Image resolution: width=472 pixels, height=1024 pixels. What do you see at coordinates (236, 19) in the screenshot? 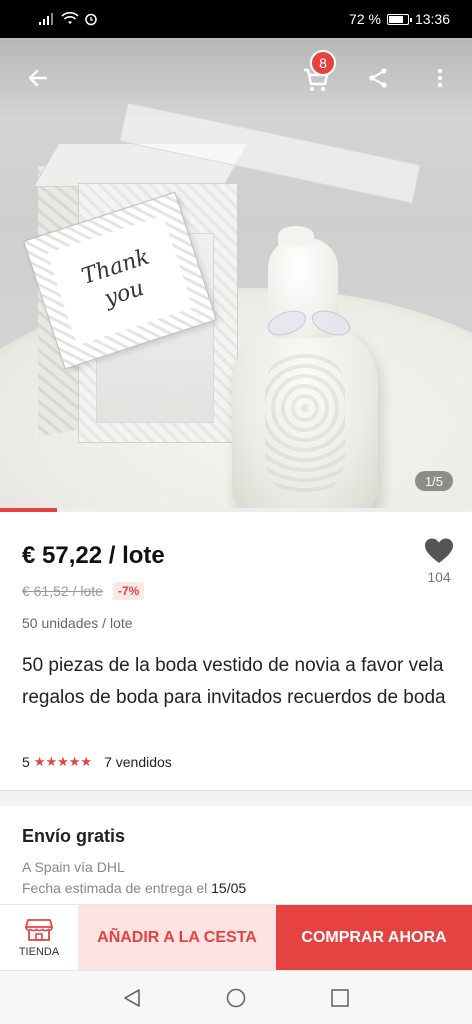
I see `status-bar: 72 % 13:36` at bounding box center [236, 19].